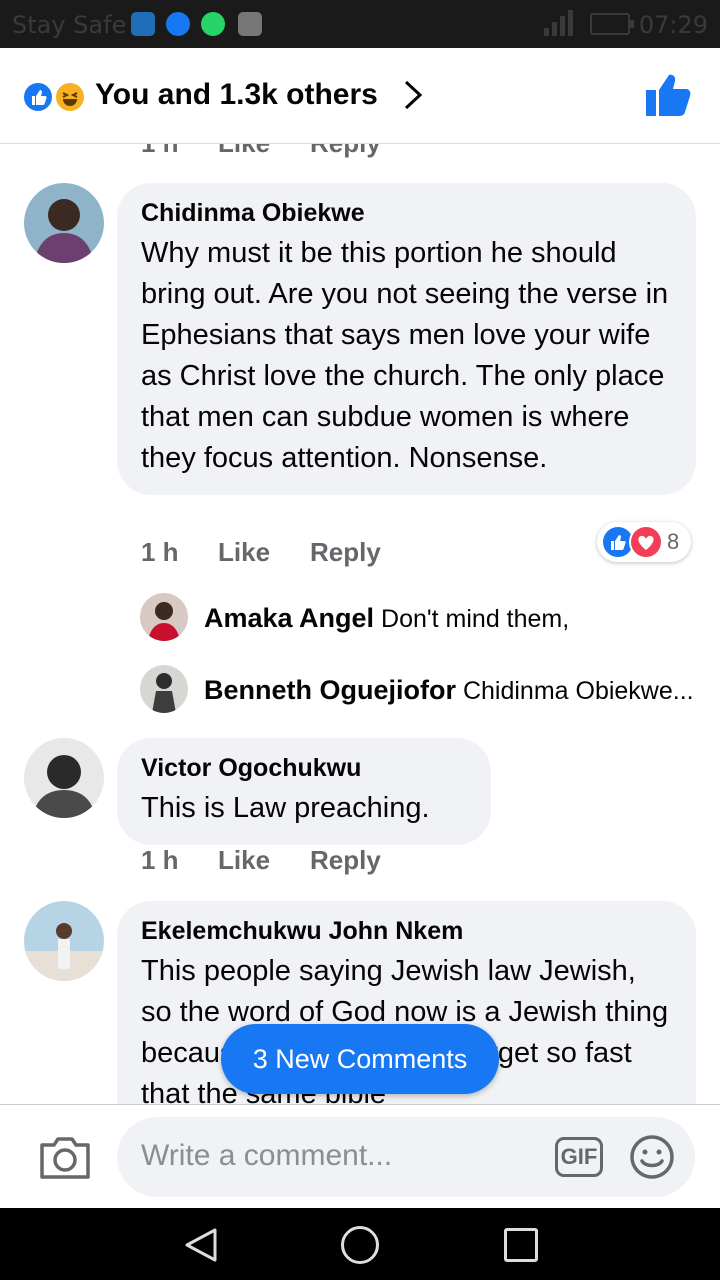  Describe the element at coordinates (579, 1157) in the screenshot. I see `gif-button: GIF` at that location.